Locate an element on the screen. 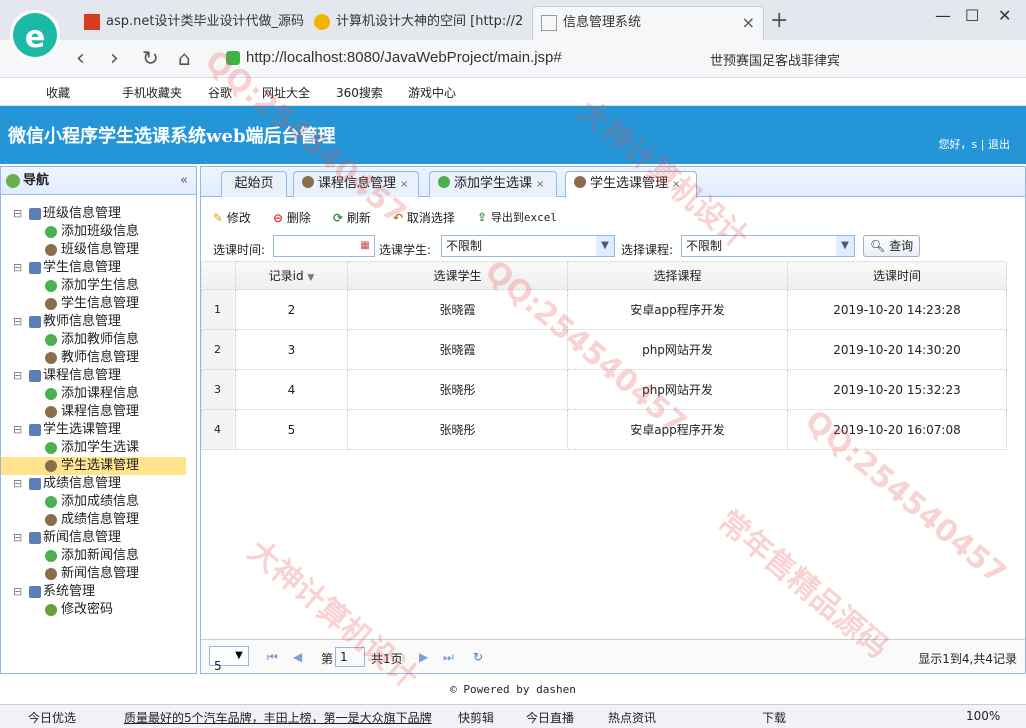 This screenshot has width=1026, height=728. computer-icon is located at coordinates (35, 322).